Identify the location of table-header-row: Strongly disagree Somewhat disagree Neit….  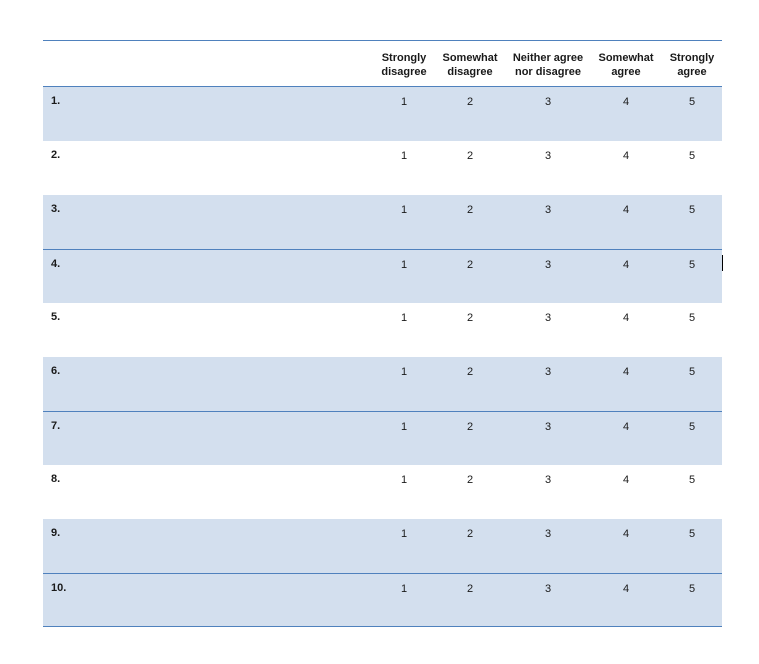
(382, 64).